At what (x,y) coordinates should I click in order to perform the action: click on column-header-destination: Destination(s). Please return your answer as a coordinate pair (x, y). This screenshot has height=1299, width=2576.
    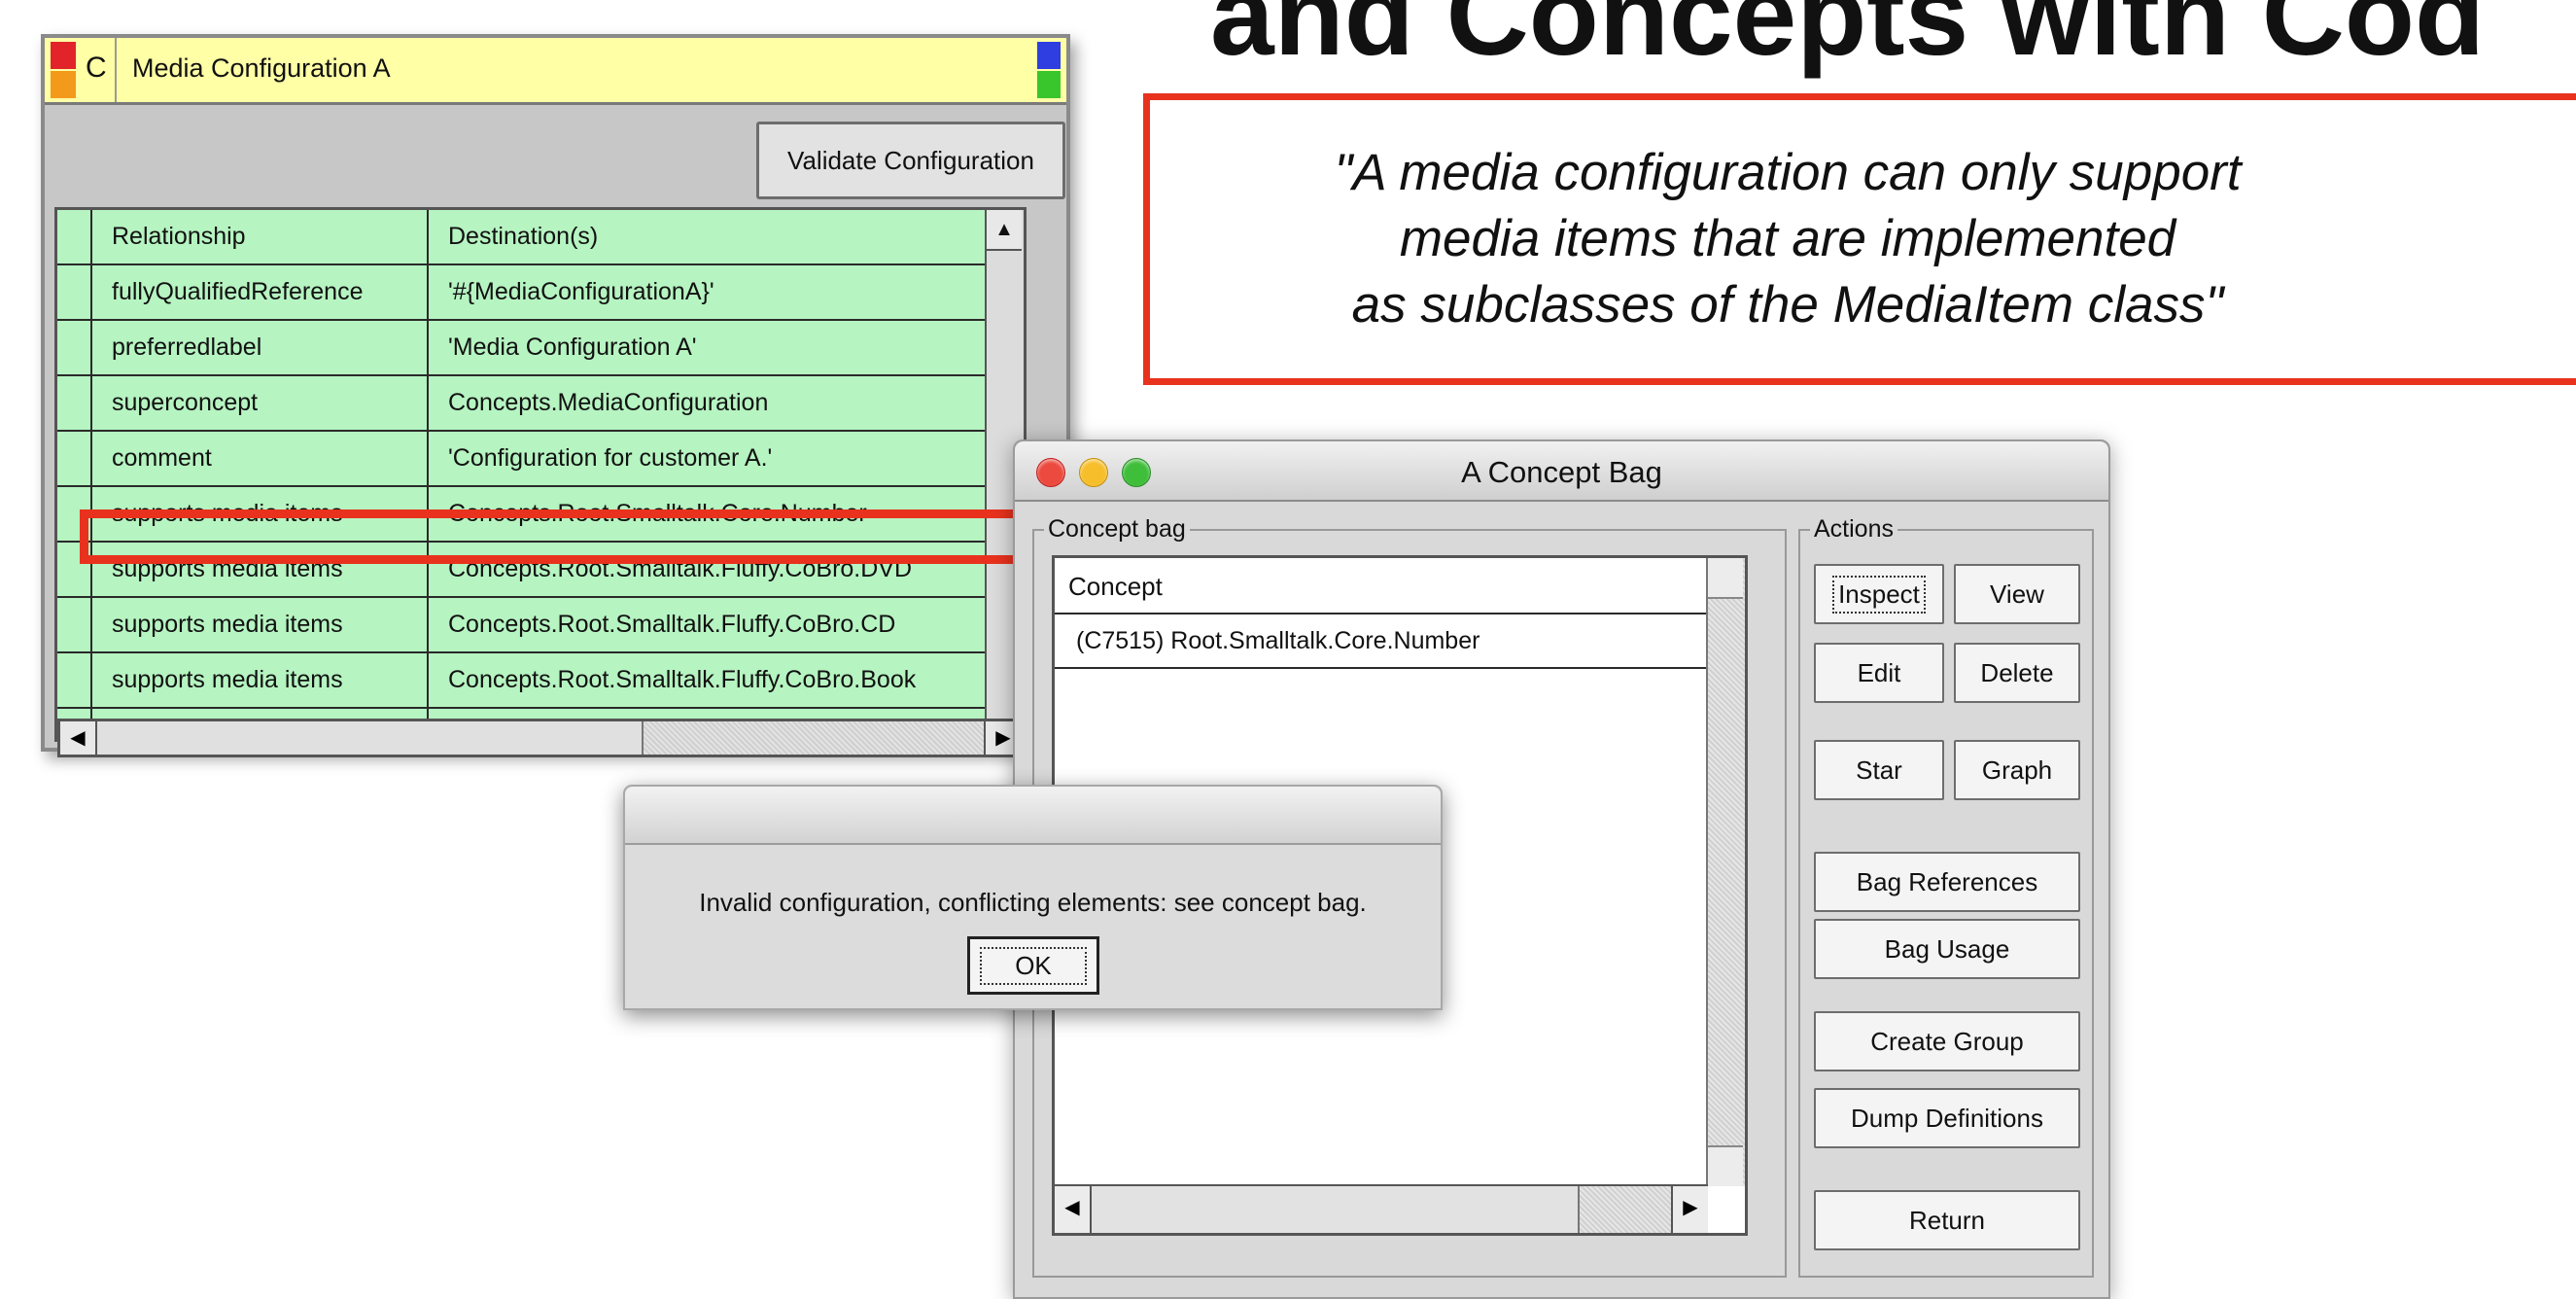
    Looking at the image, I should click on (720, 236).